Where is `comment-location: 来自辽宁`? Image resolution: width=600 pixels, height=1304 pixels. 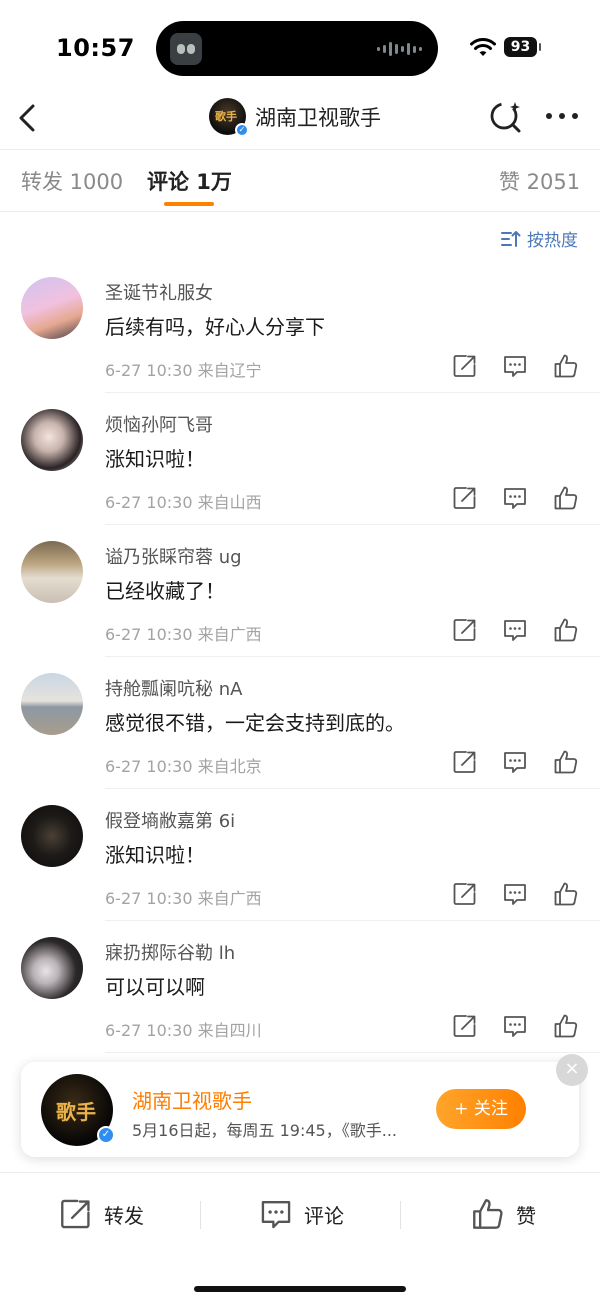
comment-location: 来自辽宁 is located at coordinates (229, 370).